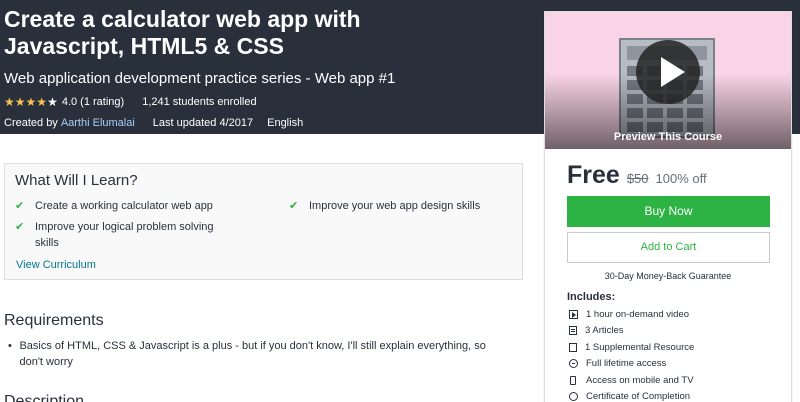 The width and height of the screenshot is (800, 402). Describe the element at coordinates (680, 347) in the screenshot. I see `includes-item: 1 Supplemental Resource` at that location.